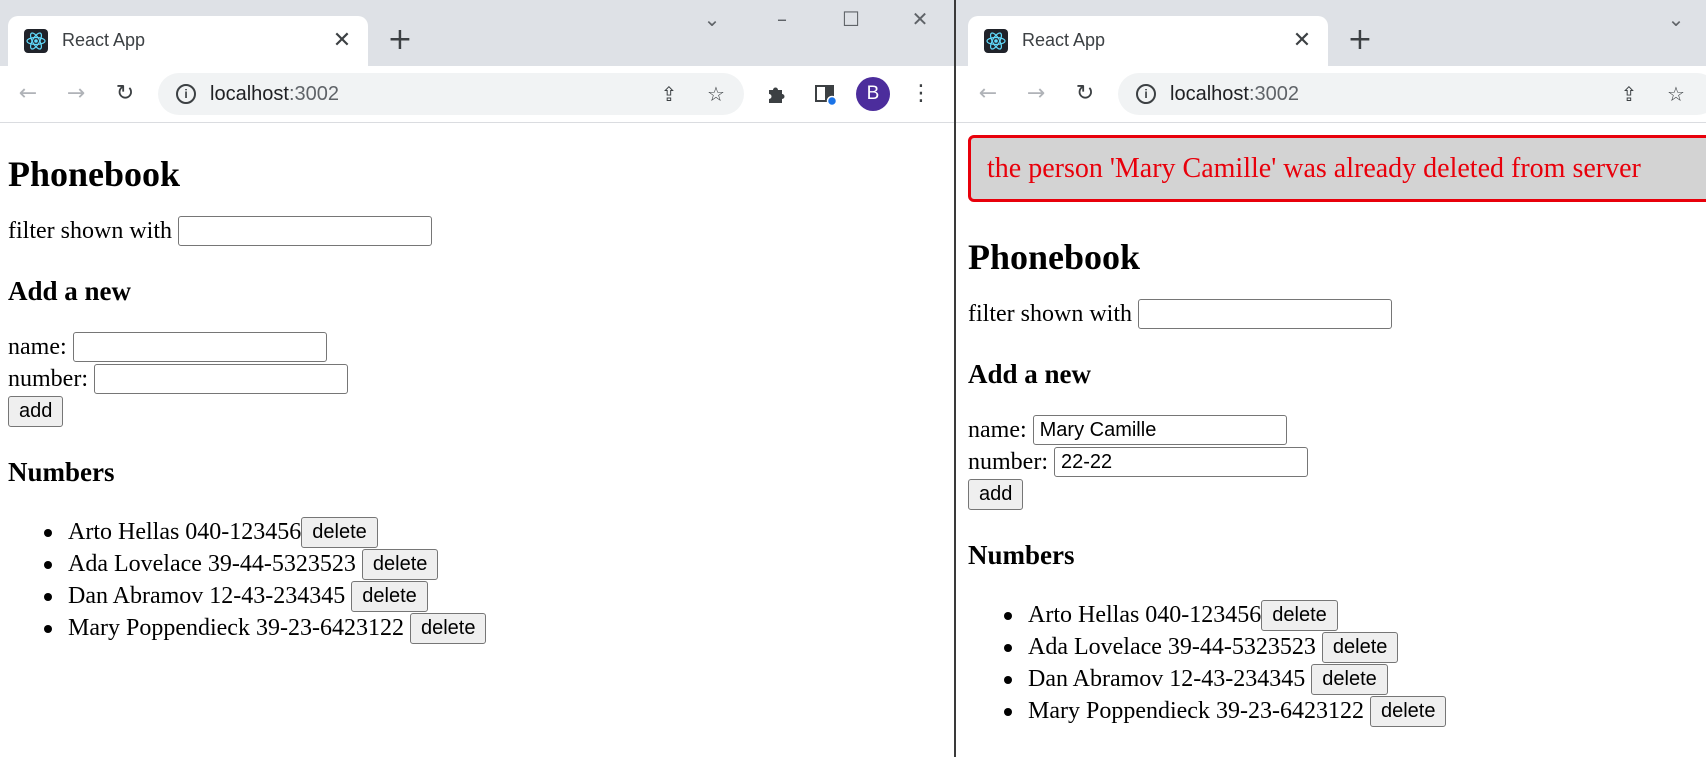 Image resolution: width=1706 pixels, height=757 pixels. I want to click on maximize-icon: ☐, so click(851, 20).